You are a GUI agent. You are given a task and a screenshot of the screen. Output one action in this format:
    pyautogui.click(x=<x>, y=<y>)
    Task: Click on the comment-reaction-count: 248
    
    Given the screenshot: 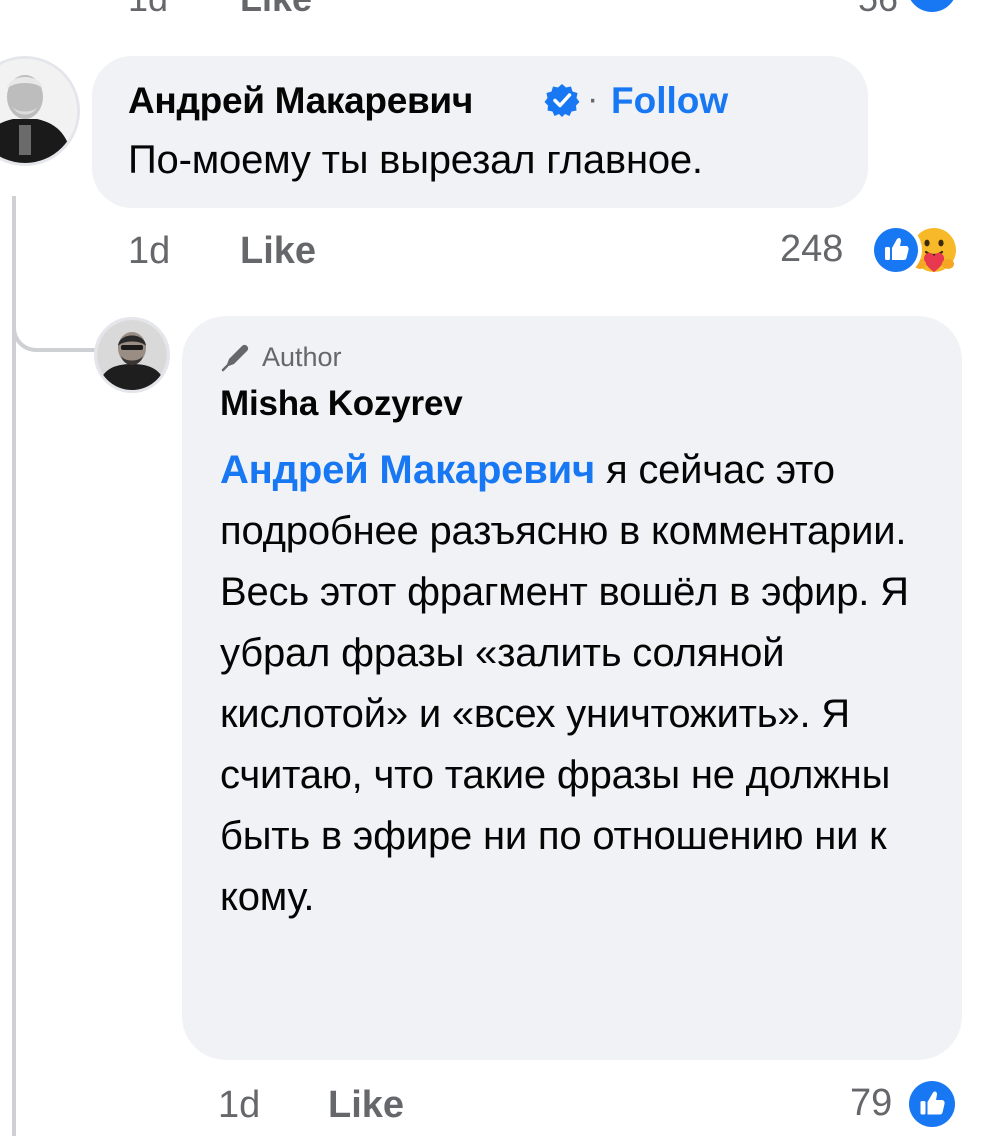 What is the action you would take?
    pyautogui.click(x=811, y=249)
    